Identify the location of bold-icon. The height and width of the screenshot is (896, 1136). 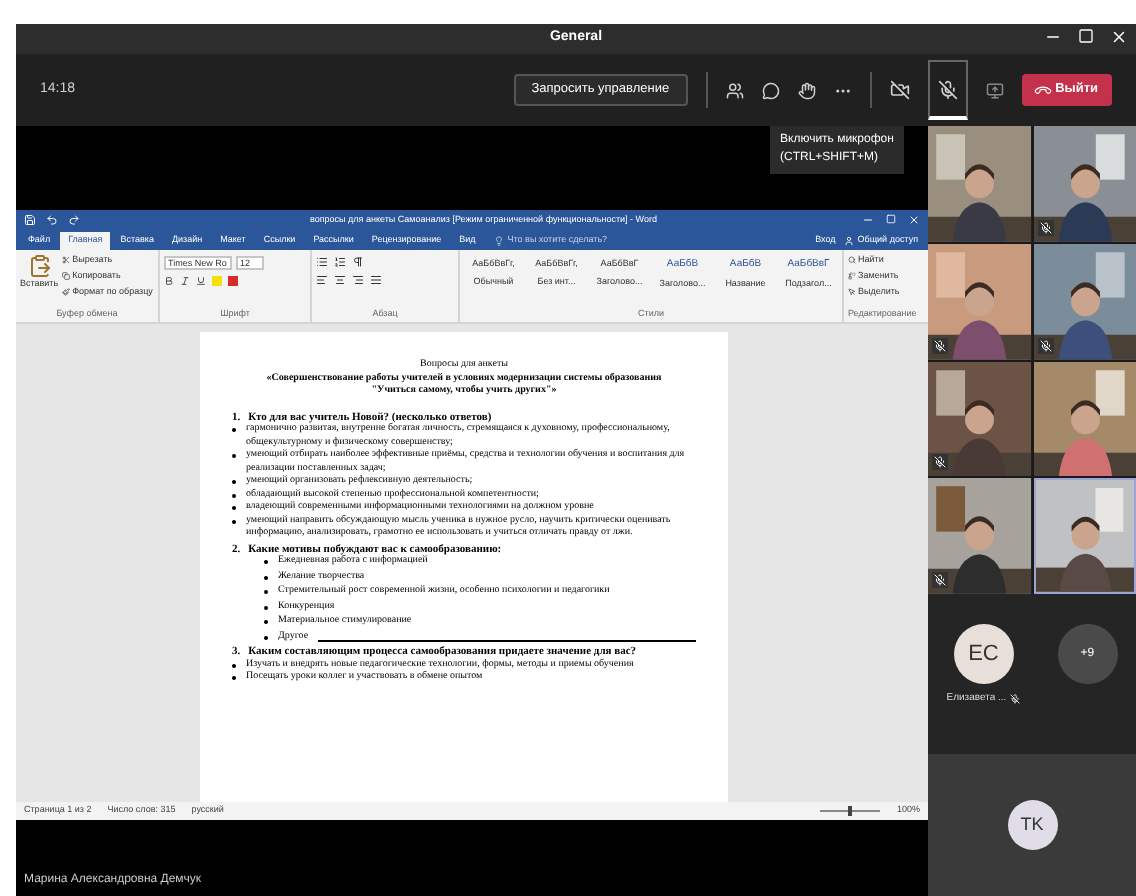
(169, 281).